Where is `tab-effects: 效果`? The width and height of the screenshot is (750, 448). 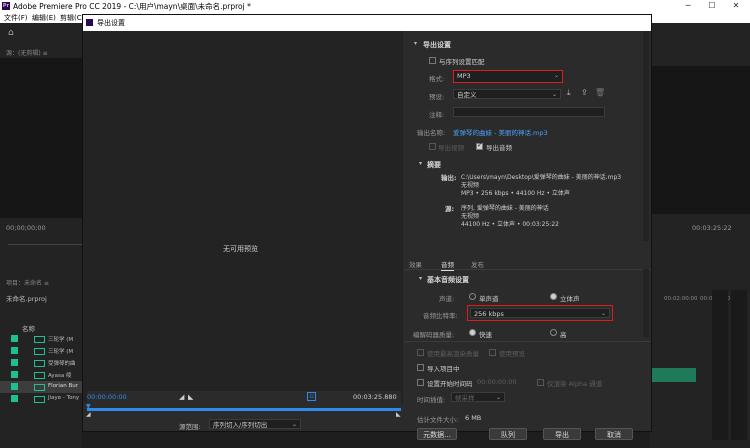 tab-effects: 效果 is located at coordinates (415, 264).